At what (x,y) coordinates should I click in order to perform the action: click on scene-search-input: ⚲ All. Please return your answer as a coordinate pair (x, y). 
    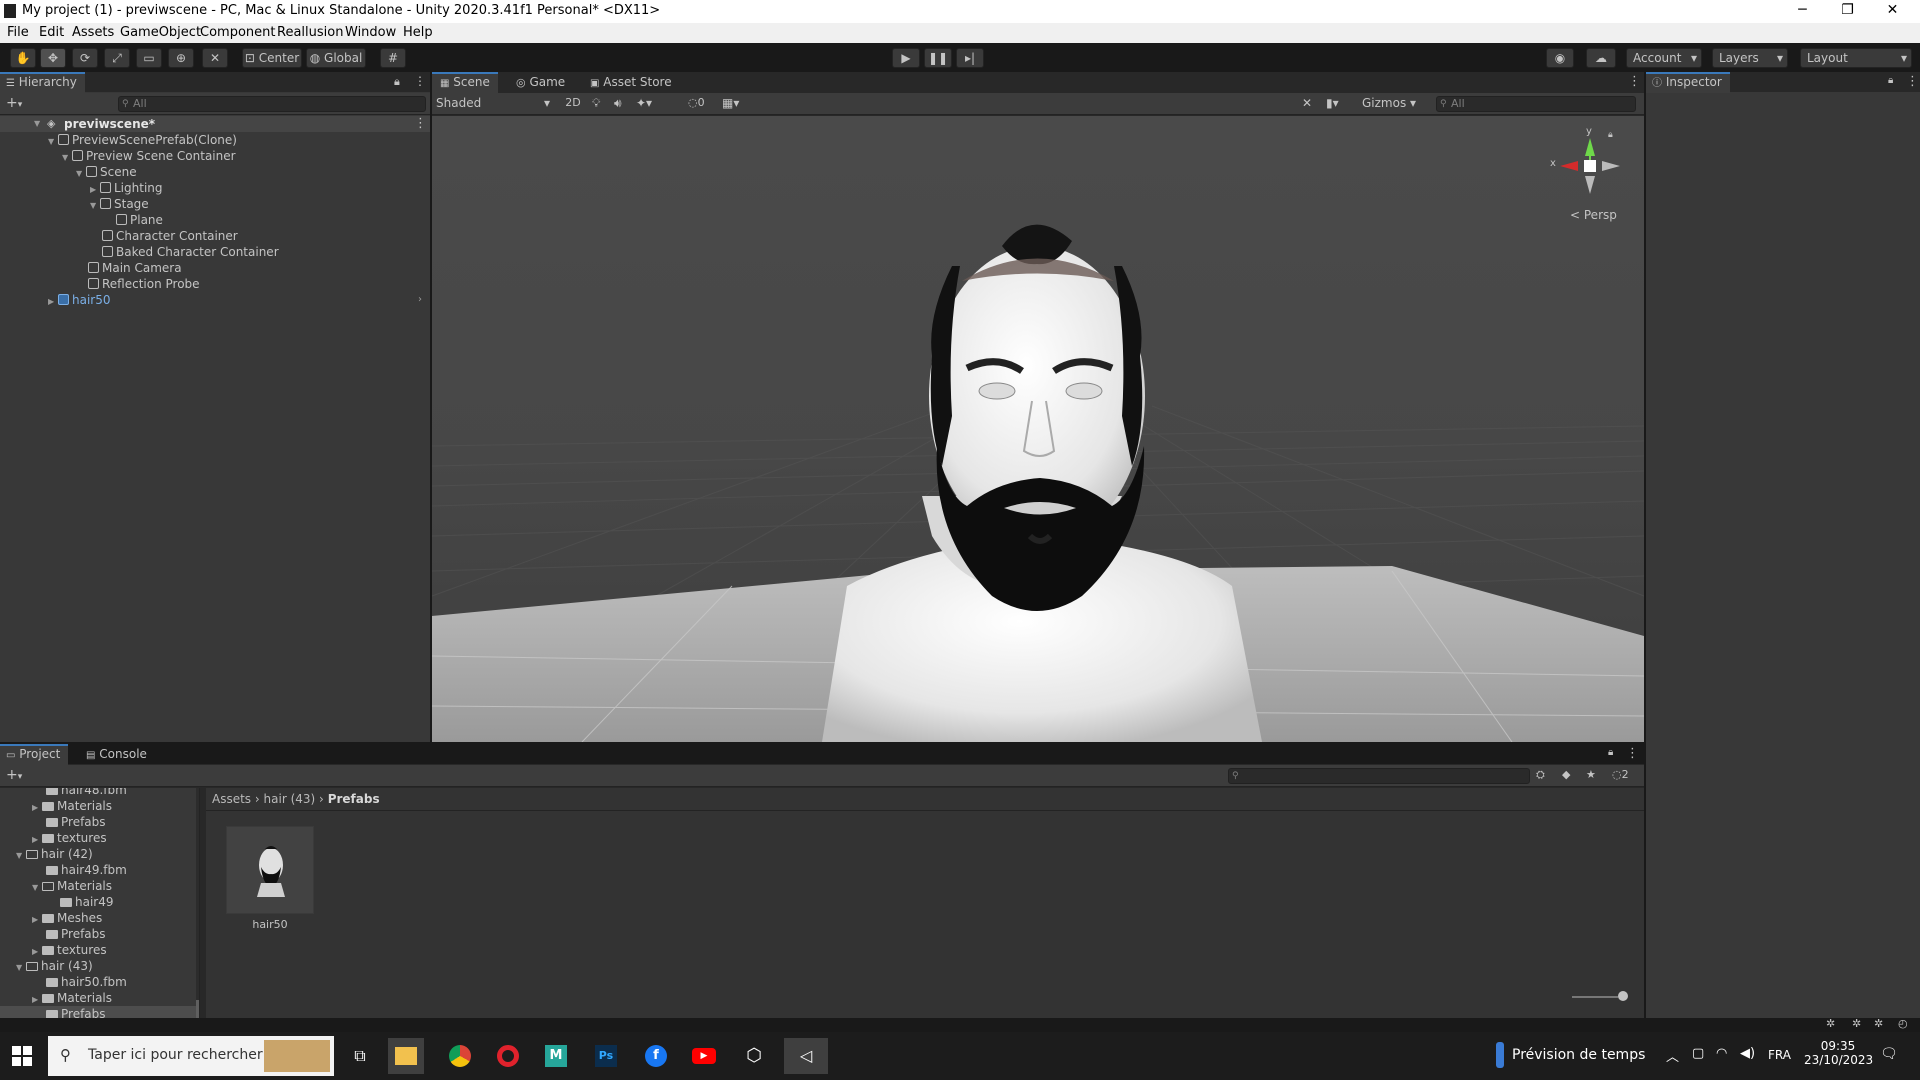
    Looking at the image, I should click on (1536, 104).